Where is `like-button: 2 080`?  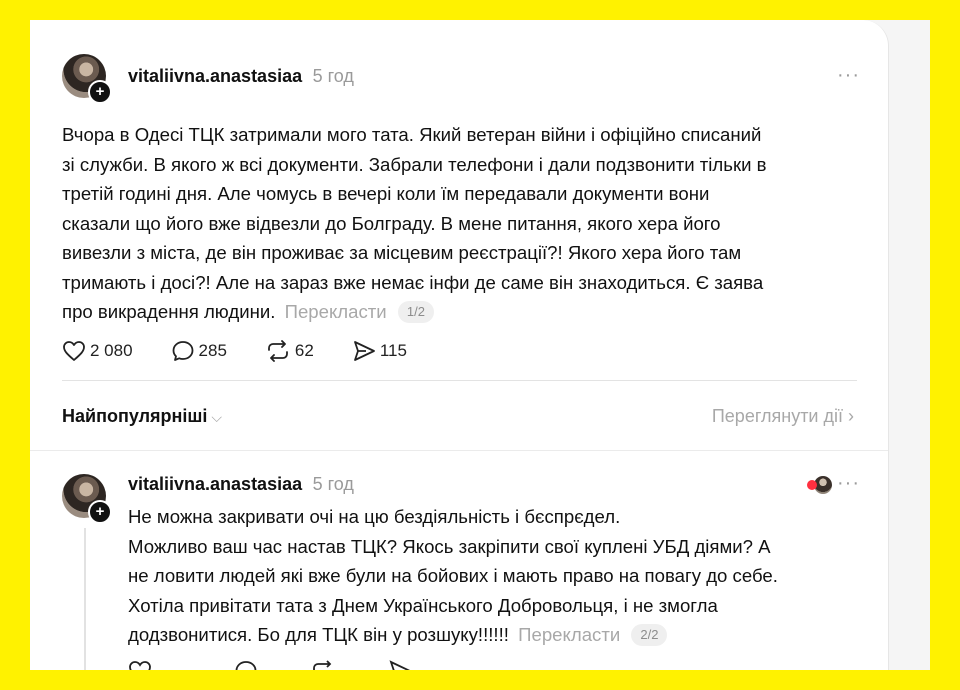
like-button: 2 080 is located at coordinates (97, 351).